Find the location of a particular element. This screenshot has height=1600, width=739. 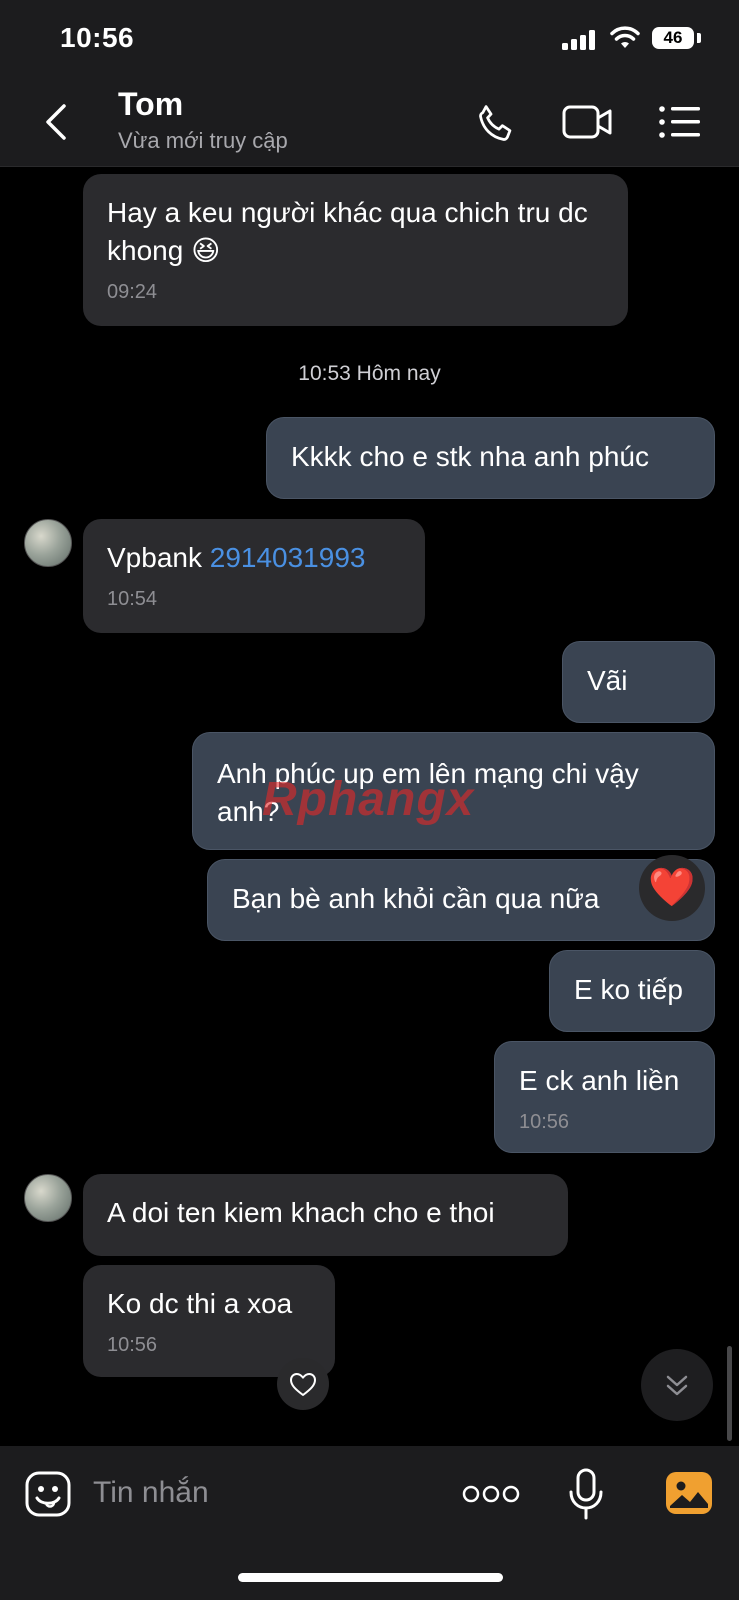

message-text: E ko tiếp is located at coordinates (628, 989).